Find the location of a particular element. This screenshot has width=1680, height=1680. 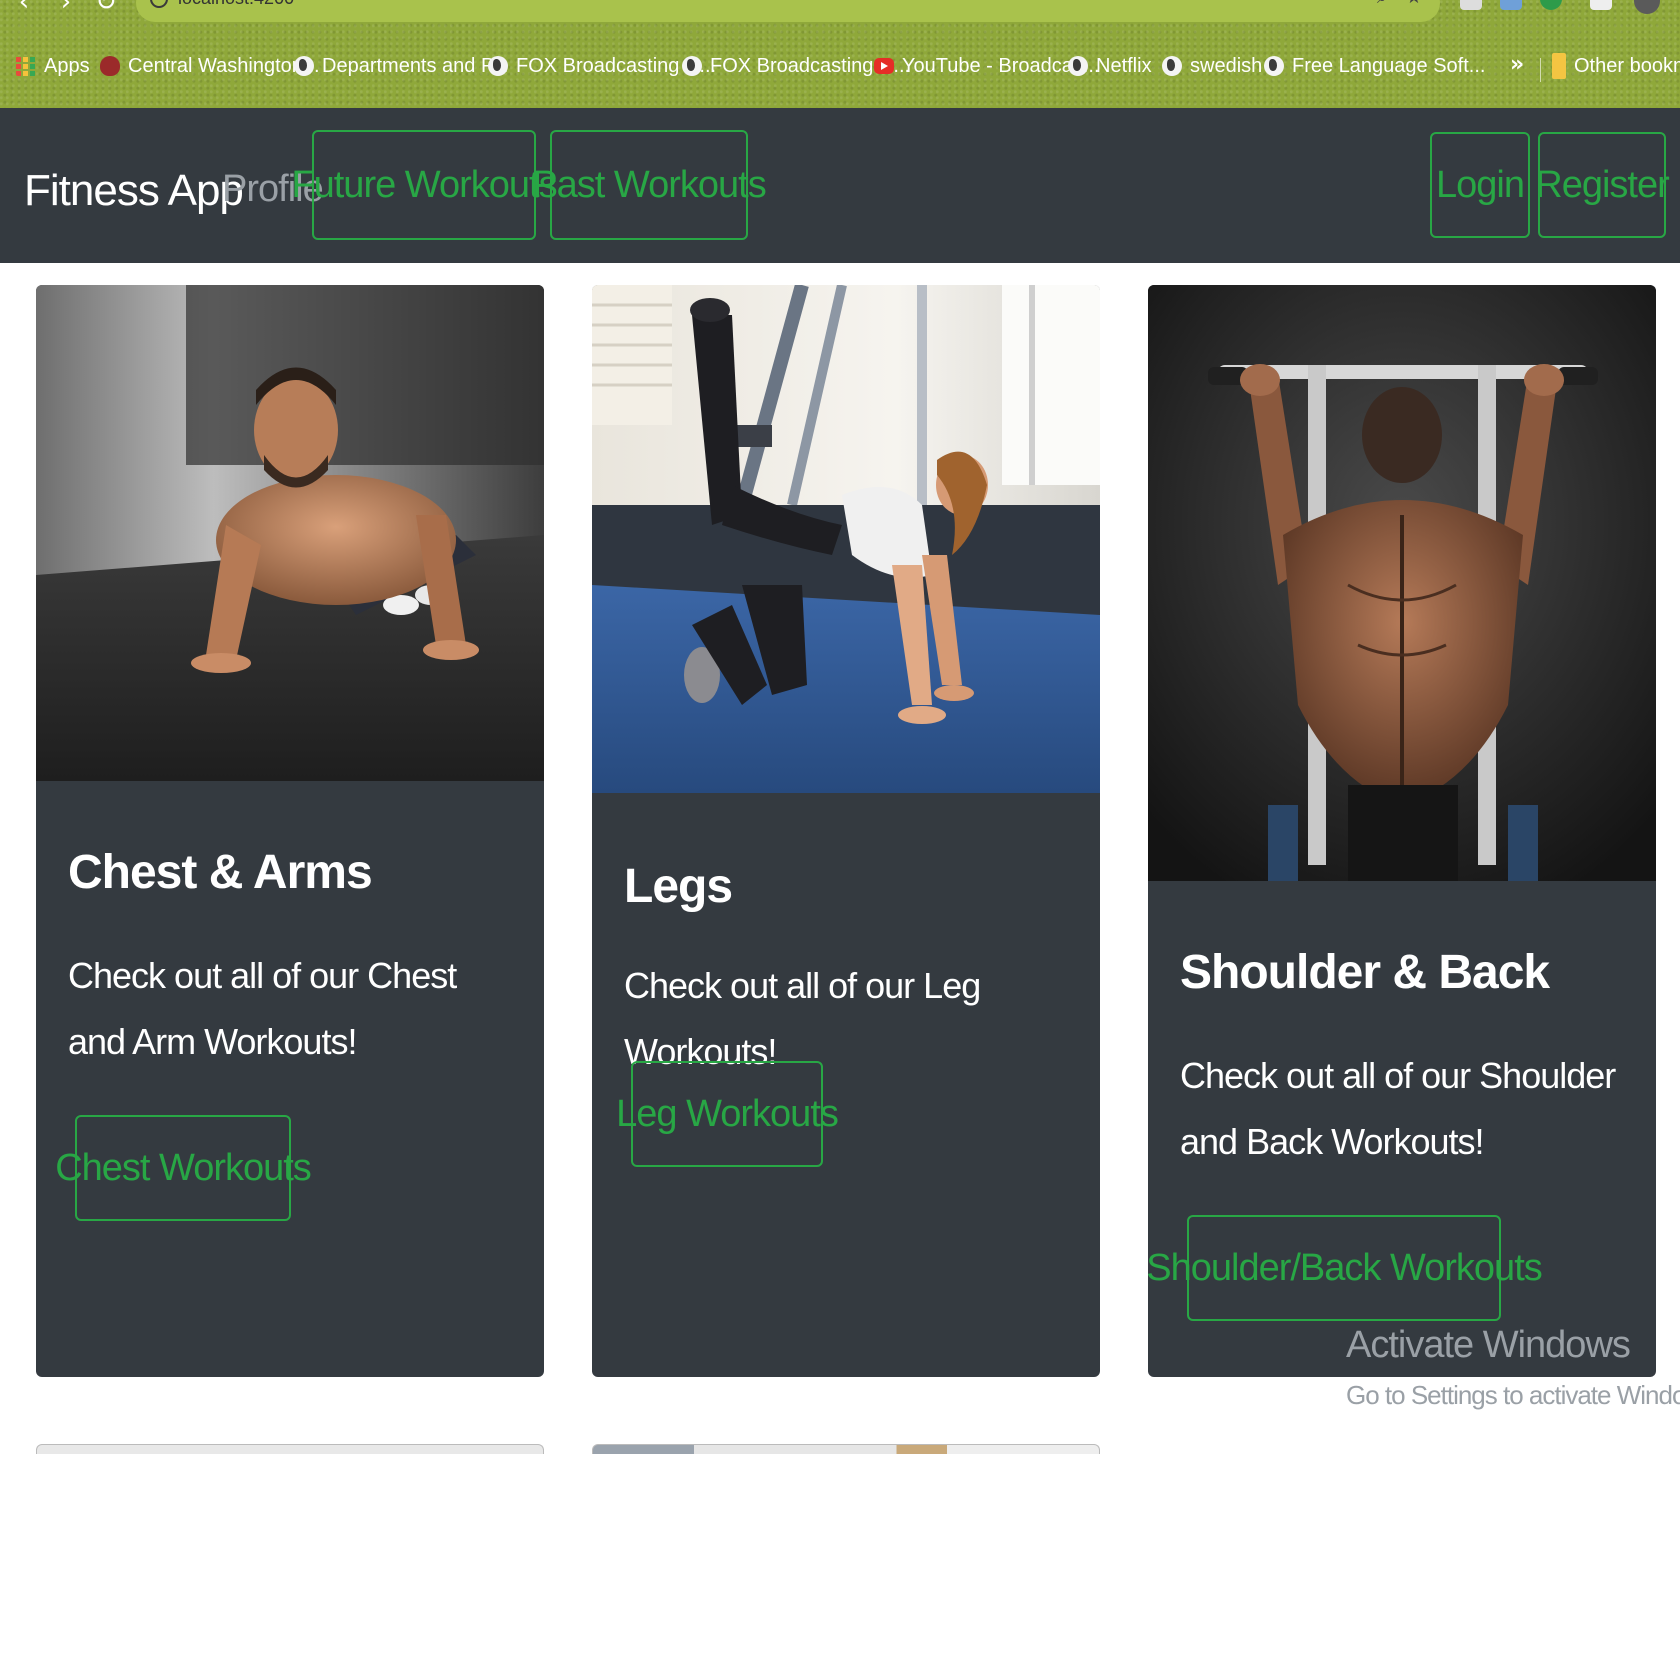

activate-windows-title: Activate Windows is located at coordinates (1488, 1345).